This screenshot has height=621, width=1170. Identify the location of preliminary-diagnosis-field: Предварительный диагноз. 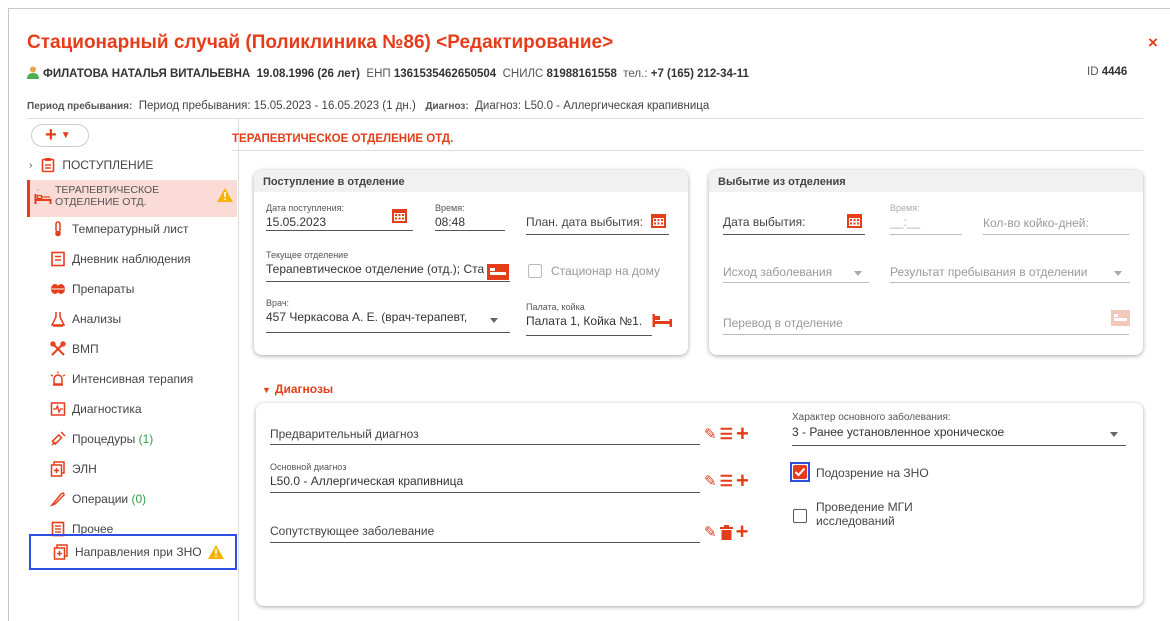
(344, 434).